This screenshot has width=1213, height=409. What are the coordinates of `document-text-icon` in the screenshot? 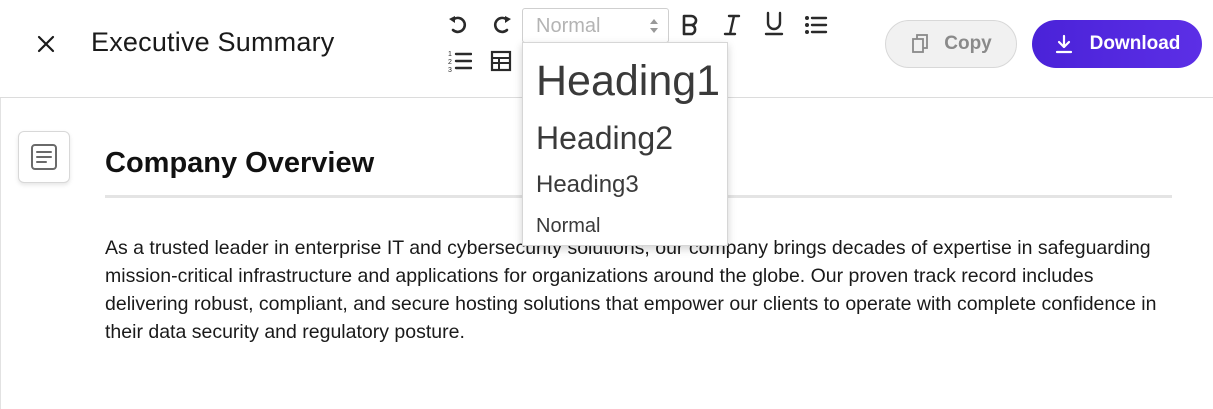 It's located at (44, 157).